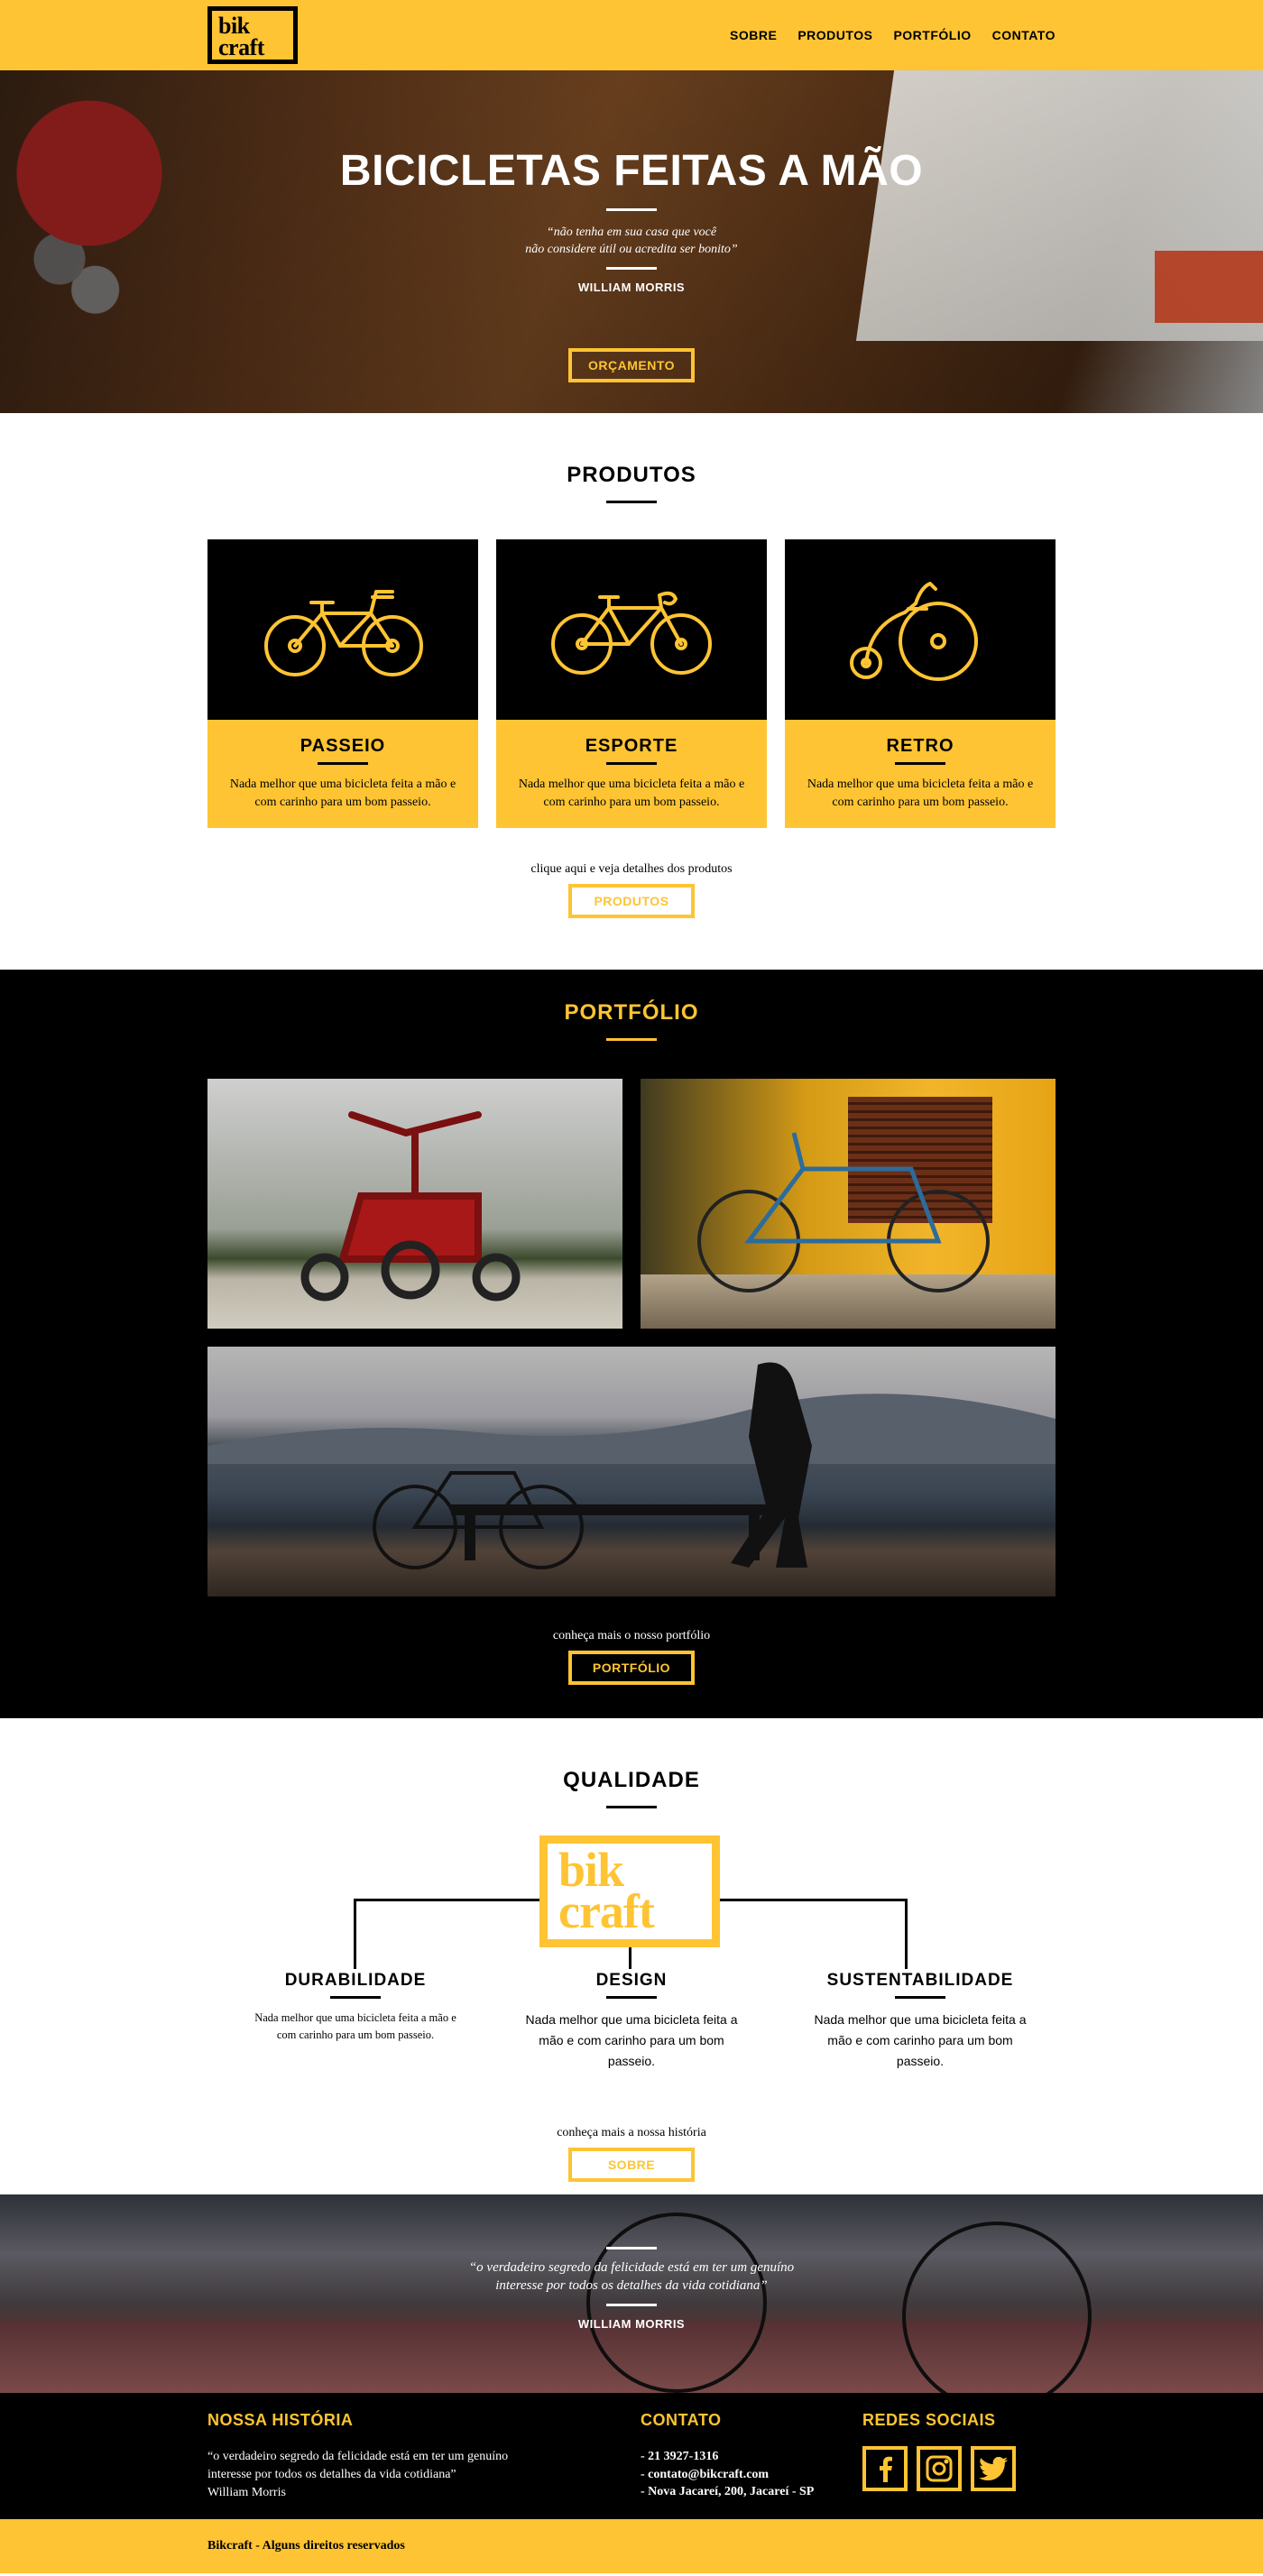  I want to click on produtos-divider, so click(631, 502).